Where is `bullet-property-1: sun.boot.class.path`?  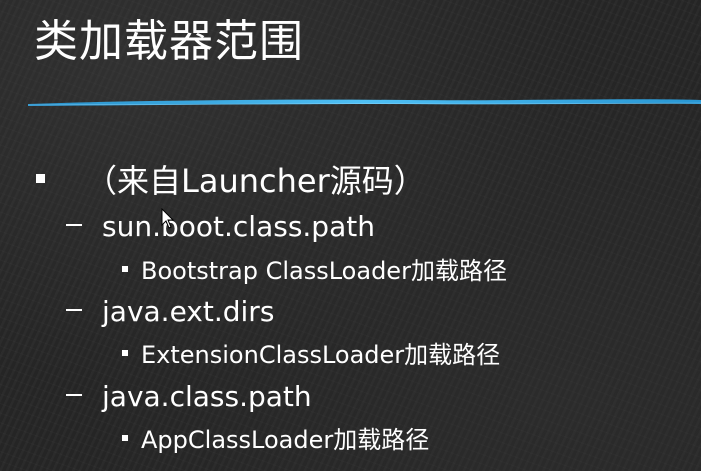 bullet-property-1: sun.boot.class.path is located at coordinates (220, 226).